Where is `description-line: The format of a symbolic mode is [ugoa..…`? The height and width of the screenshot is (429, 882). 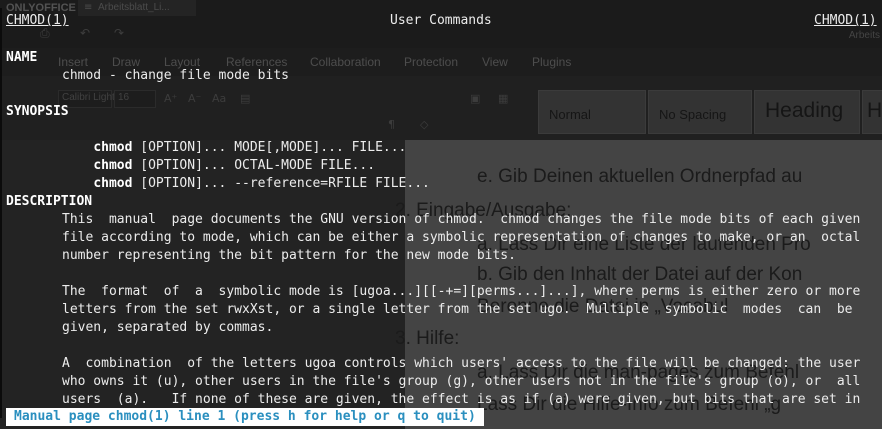 description-line: The format of a symbolic mode is [ugoa..… is located at coordinates (461, 291).